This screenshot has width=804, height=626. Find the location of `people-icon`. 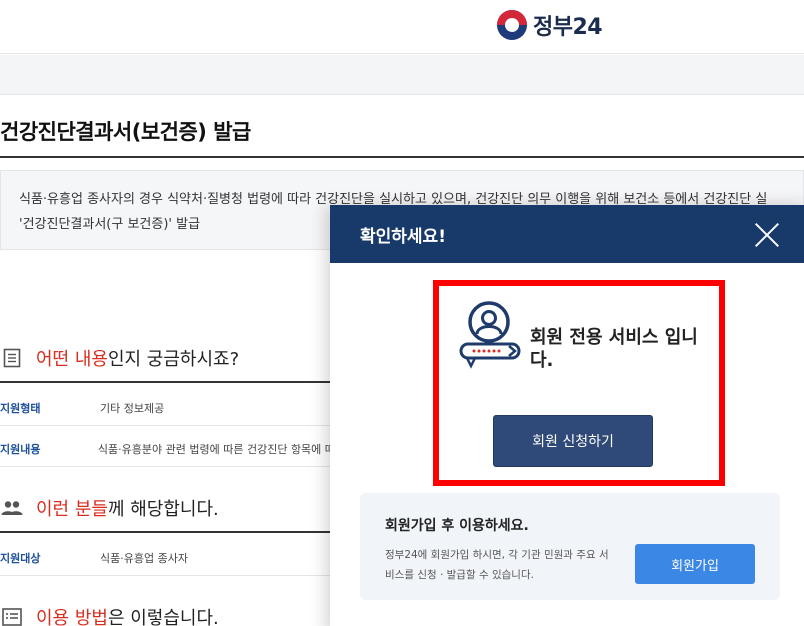

people-icon is located at coordinates (12, 508).